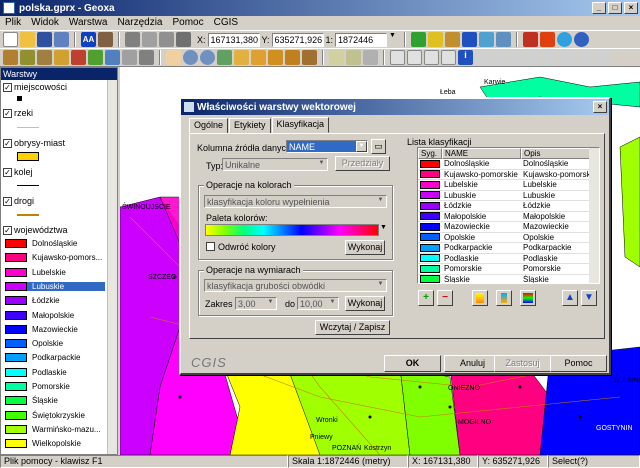 Image resolution: width=640 pixels, height=468 pixels. I want to click on table-row: Podkarpackie Podkarpackie, so click(508, 248).